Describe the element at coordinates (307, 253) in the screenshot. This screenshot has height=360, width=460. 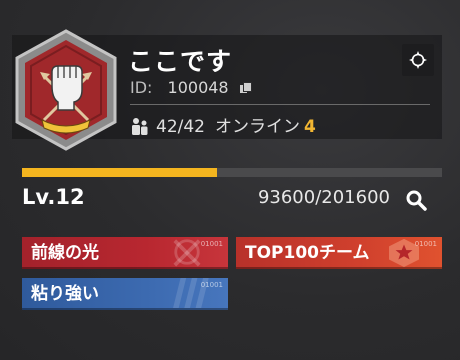
I see `badge-label: TOP100チーム` at that location.